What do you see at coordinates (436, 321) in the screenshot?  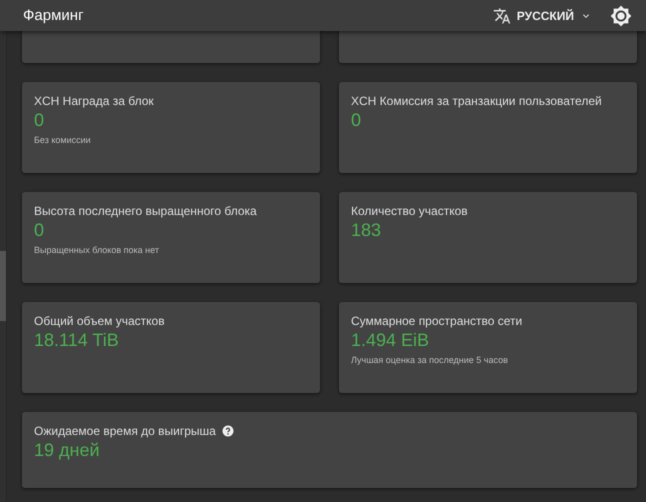 I see `card-title: Суммарное пространство сети` at bounding box center [436, 321].